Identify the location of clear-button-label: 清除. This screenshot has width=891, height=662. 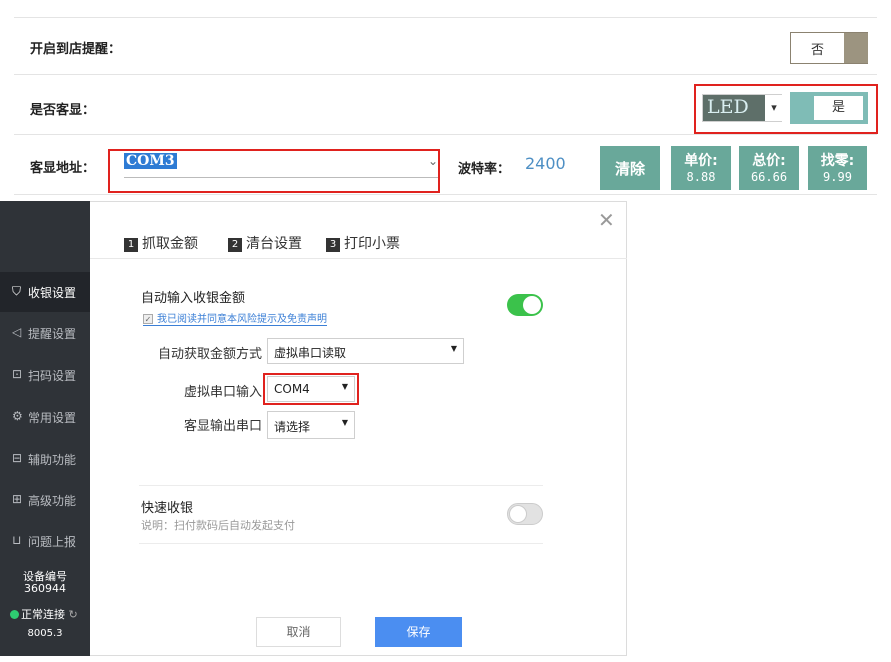
(629, 169).